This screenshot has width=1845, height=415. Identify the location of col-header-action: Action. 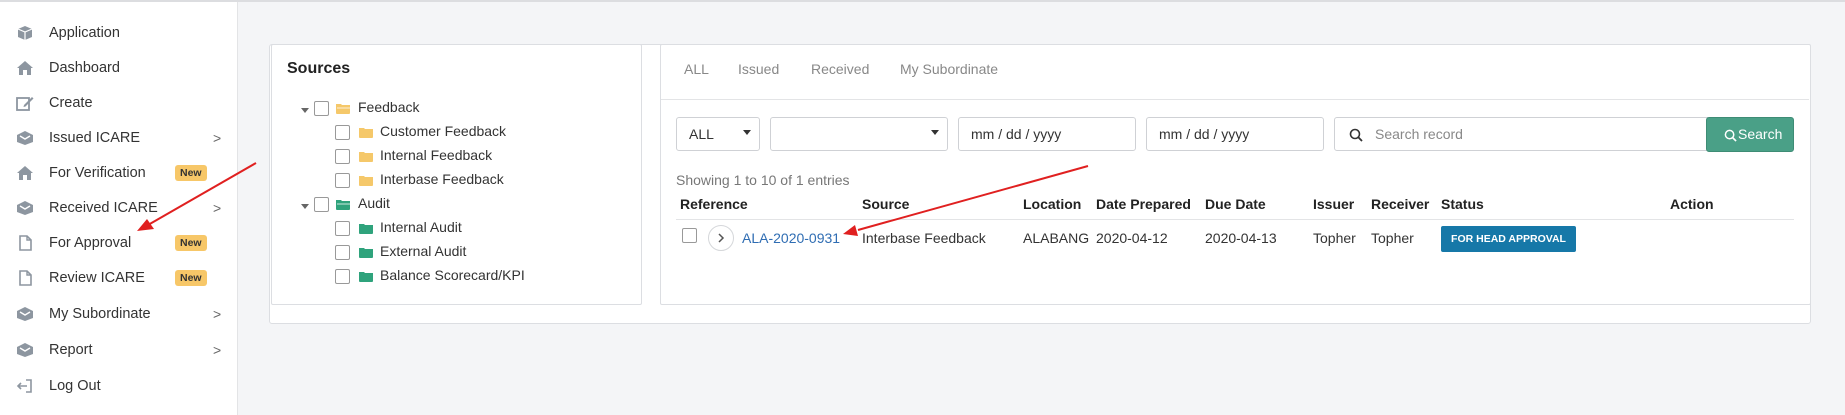
(1692, 204).